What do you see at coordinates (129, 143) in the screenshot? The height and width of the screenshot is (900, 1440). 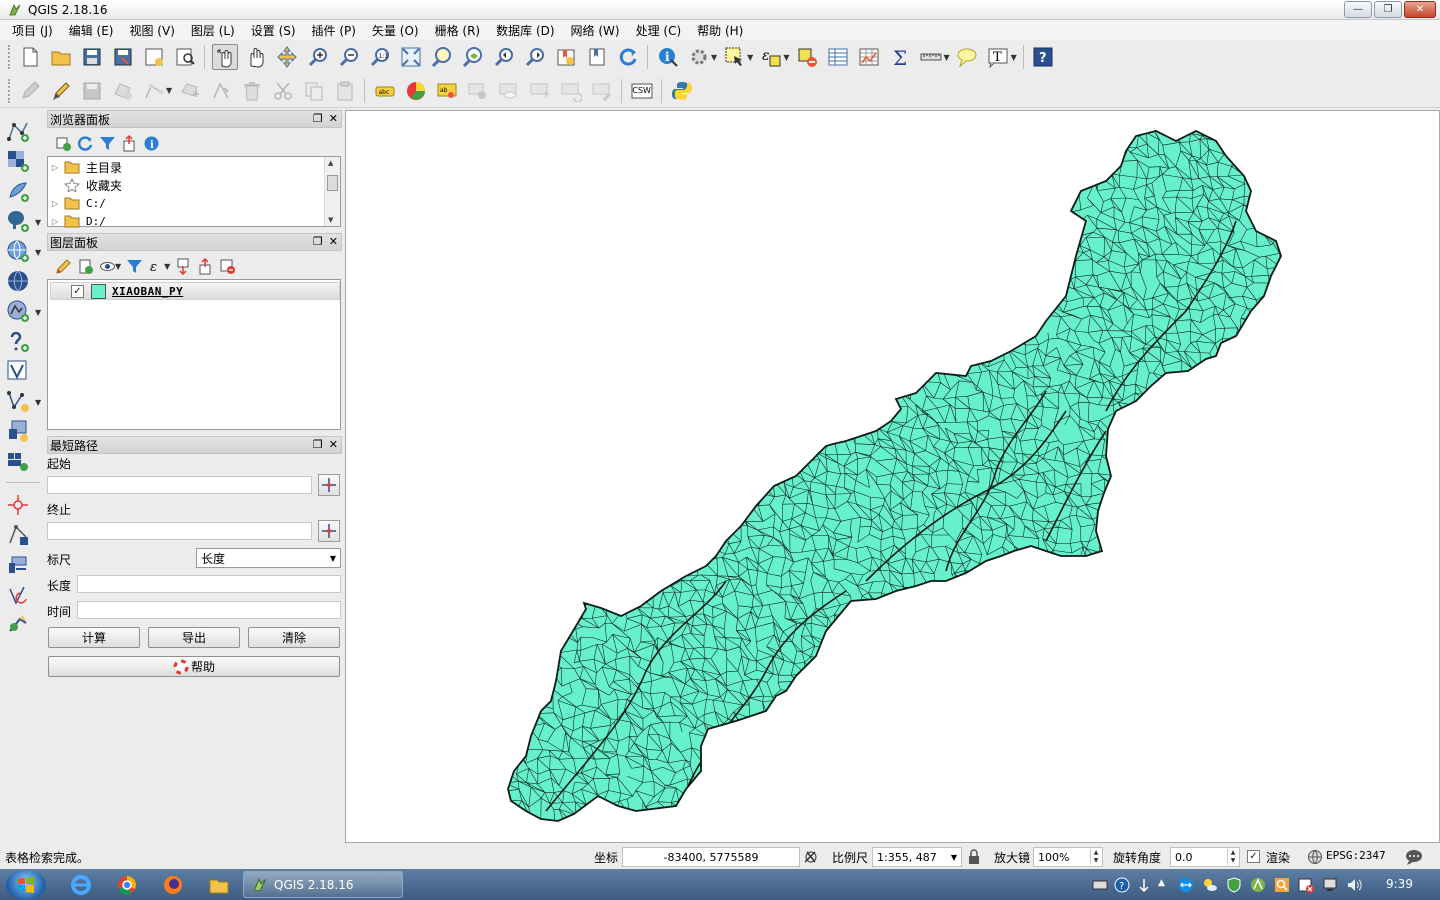 I see `collapse-all-icon` at bounding box center [129, 143].